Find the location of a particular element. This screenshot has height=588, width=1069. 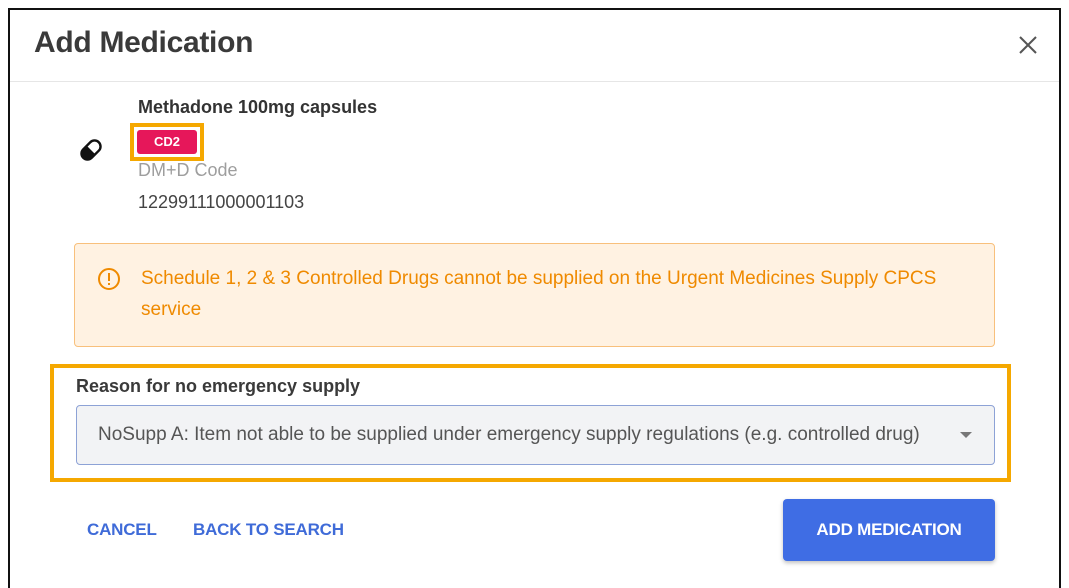

dmd-code-value: 12299111000001103 is located at coordinates (221, 202).